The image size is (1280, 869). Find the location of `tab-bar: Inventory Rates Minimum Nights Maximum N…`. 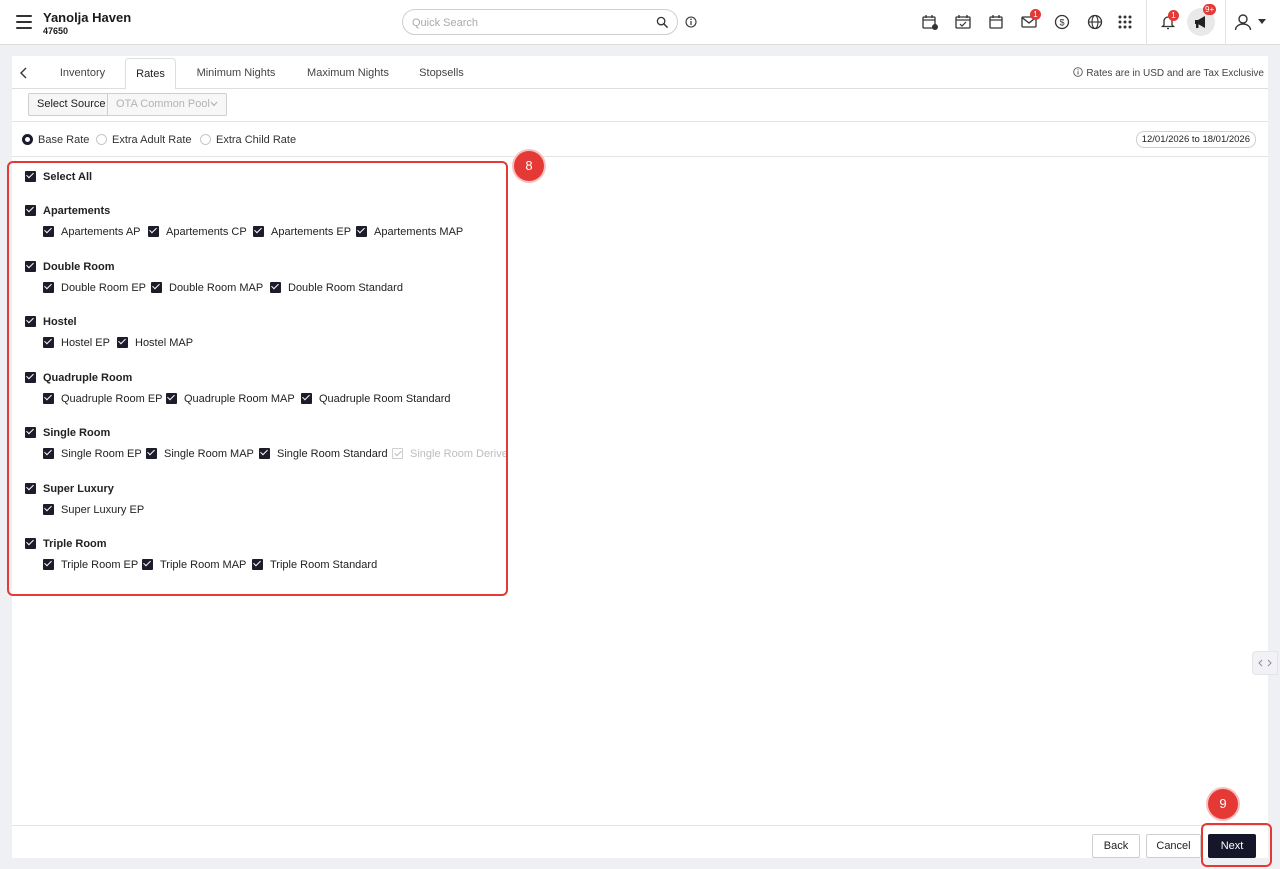

tab-bar: Inventory Rates Minimum Nights Maximum N… is located at coordinates (640, 73).